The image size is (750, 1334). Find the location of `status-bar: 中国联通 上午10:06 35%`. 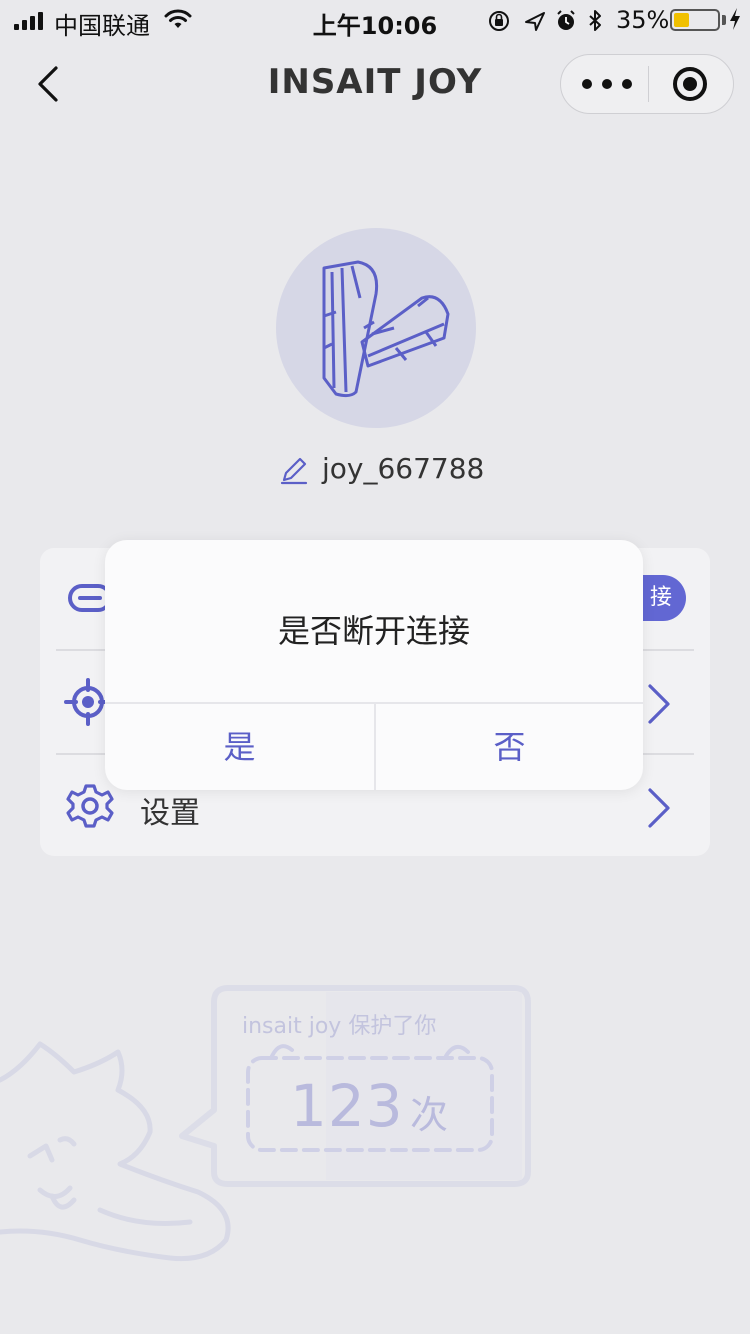

status-bar: 中国联通 上午10:06 35% is located at coordinates (375, 20).